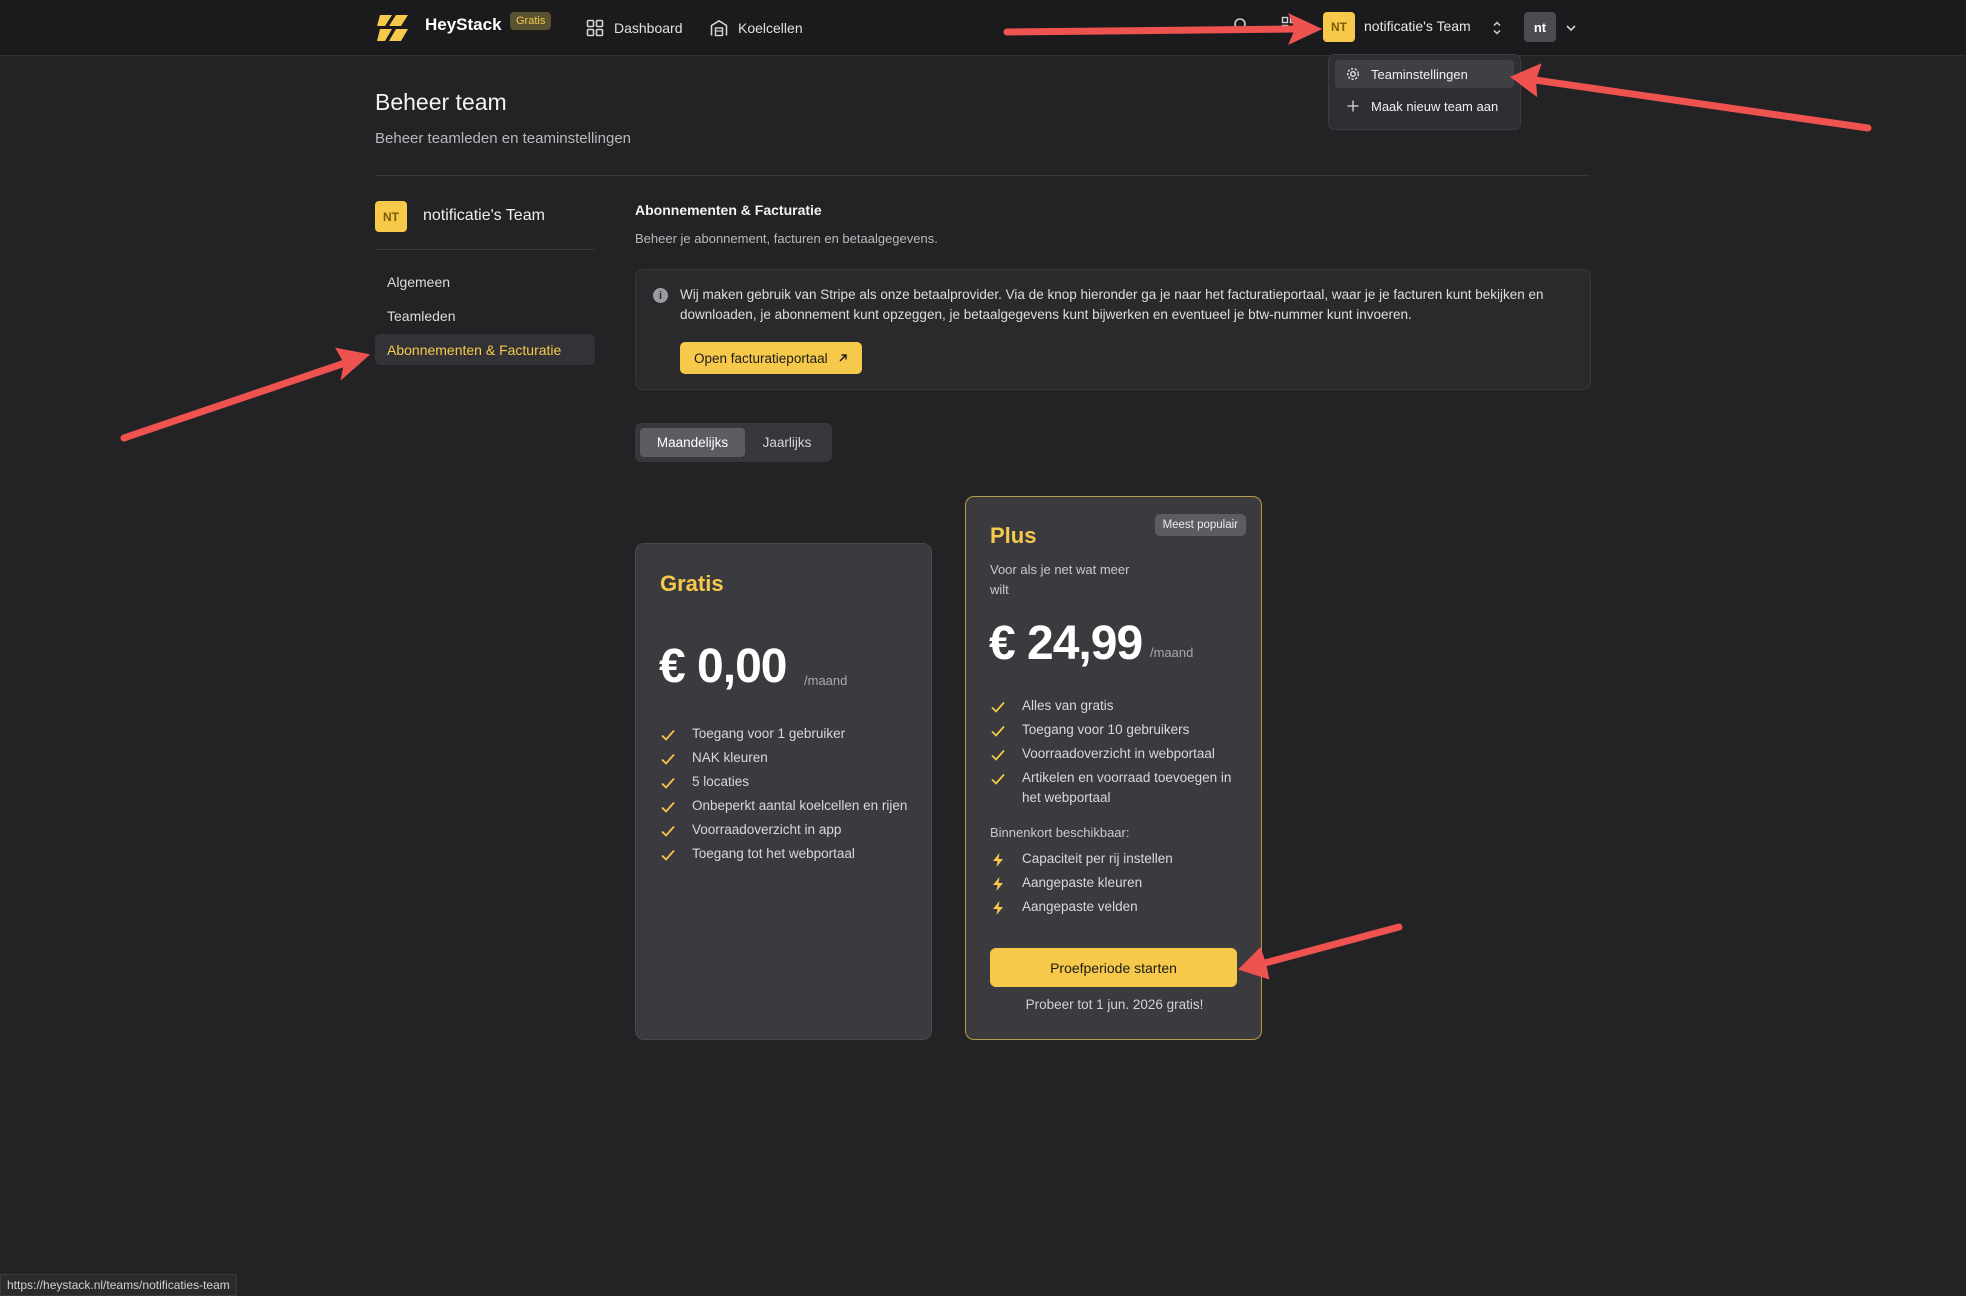 The image size is (1966, 1296). I want to click on nav-koelcellen-label: Koelcellen, so click(770, 28).